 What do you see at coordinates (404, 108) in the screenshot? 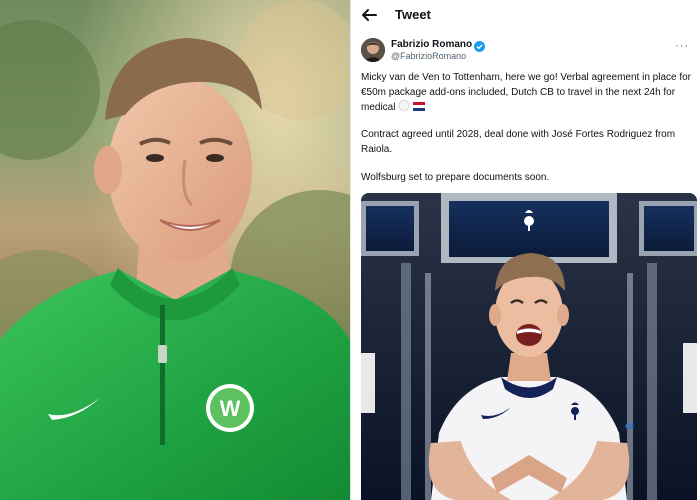
I see `white-flag-icon` at bounding box center [404, 108].